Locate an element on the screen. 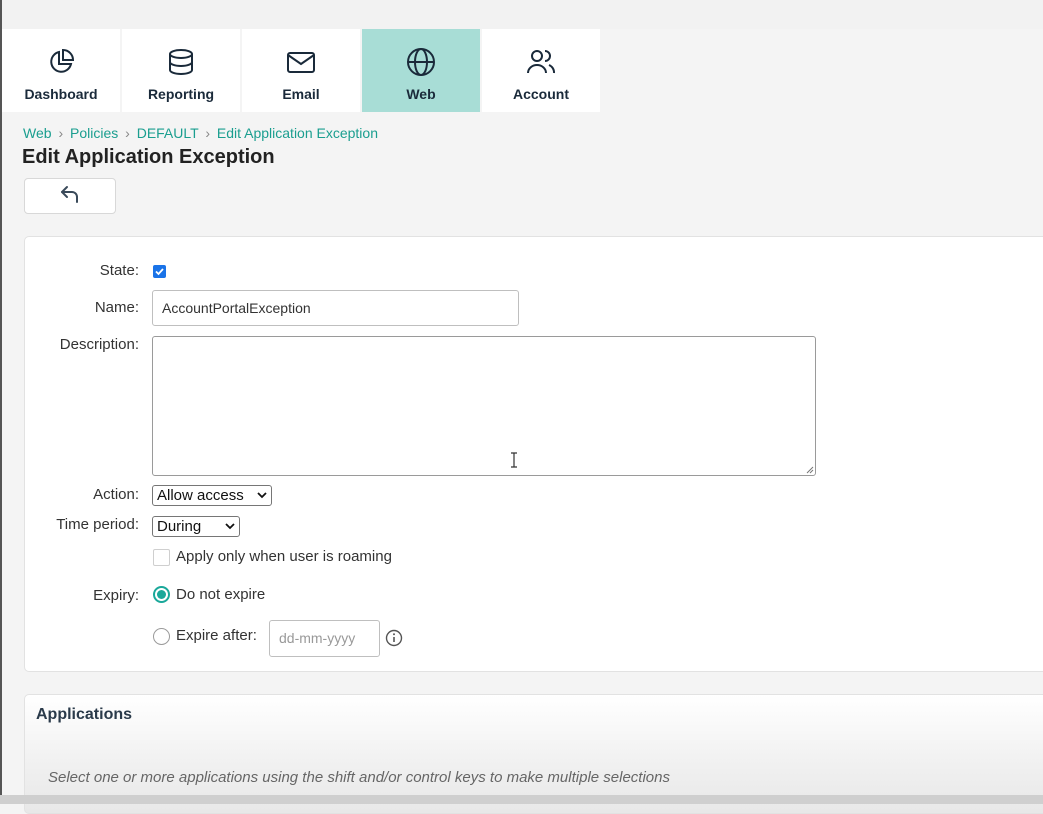 The width and height of the screenshot is (1043, 814). expiry-label: Expiry: is located at coordinates (116, 595).